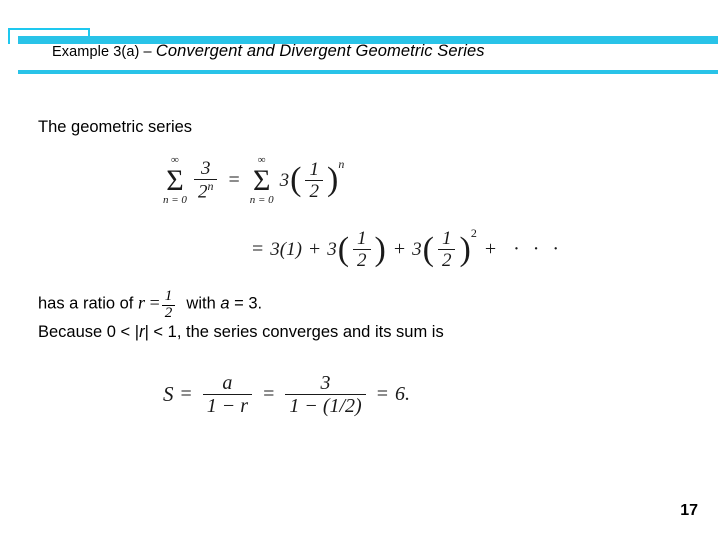  I want to click on inline-variable-r-2: r, so click(142, 332).